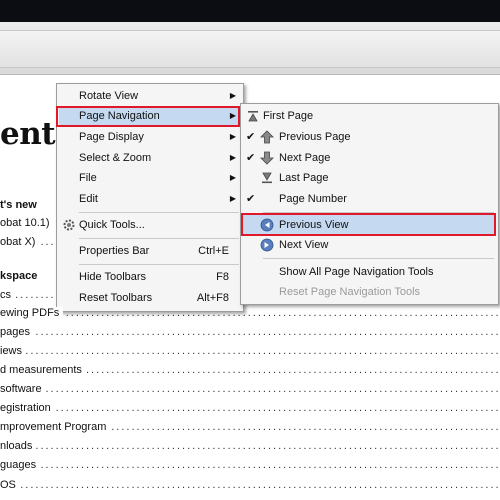 The image size is (500, 500). Describe the element at coordinates (114, 251) in the screenshot. I see `menu-item-label: Properties Bar` at that location.